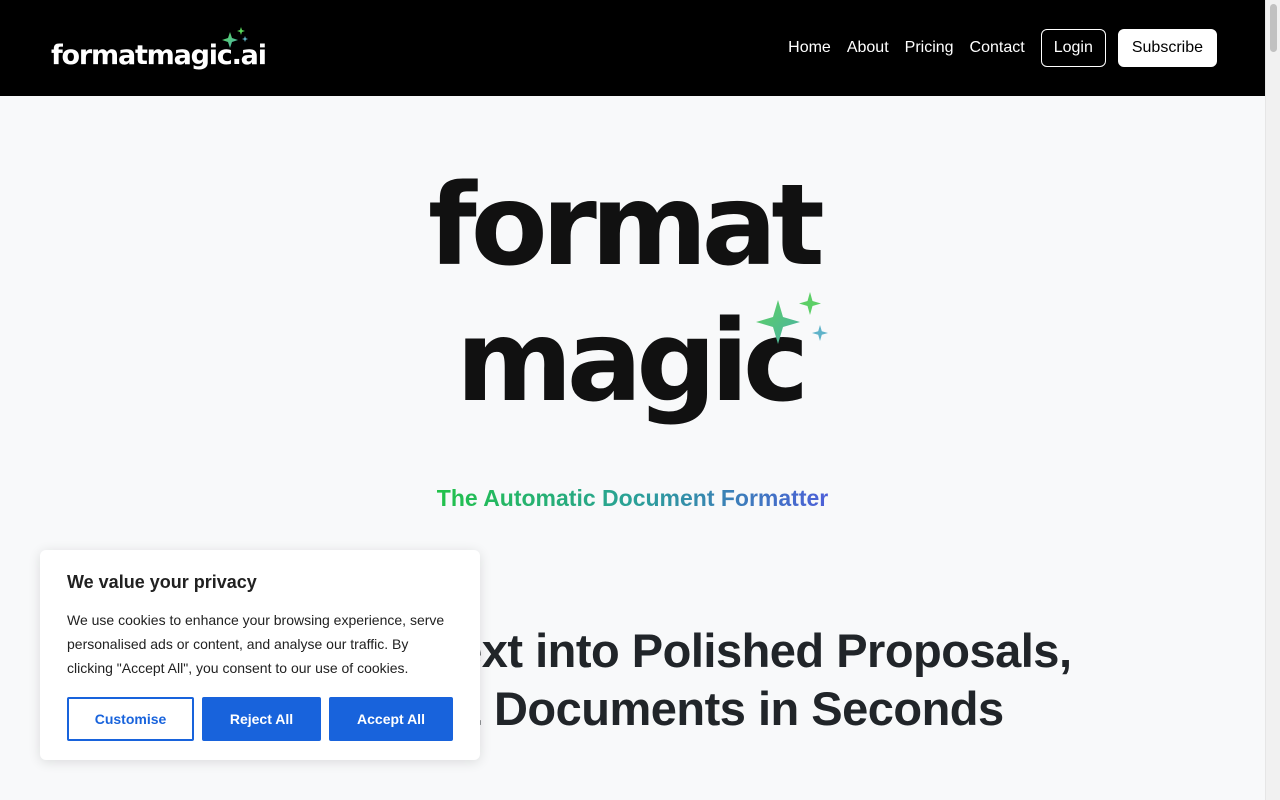 Image resolution: width=1280 pixels, height=800 pixels. What do you see at coordinates (626, 226) in the screenshot?
I see `logo-word-format: format` at bounding box center [626, 226].